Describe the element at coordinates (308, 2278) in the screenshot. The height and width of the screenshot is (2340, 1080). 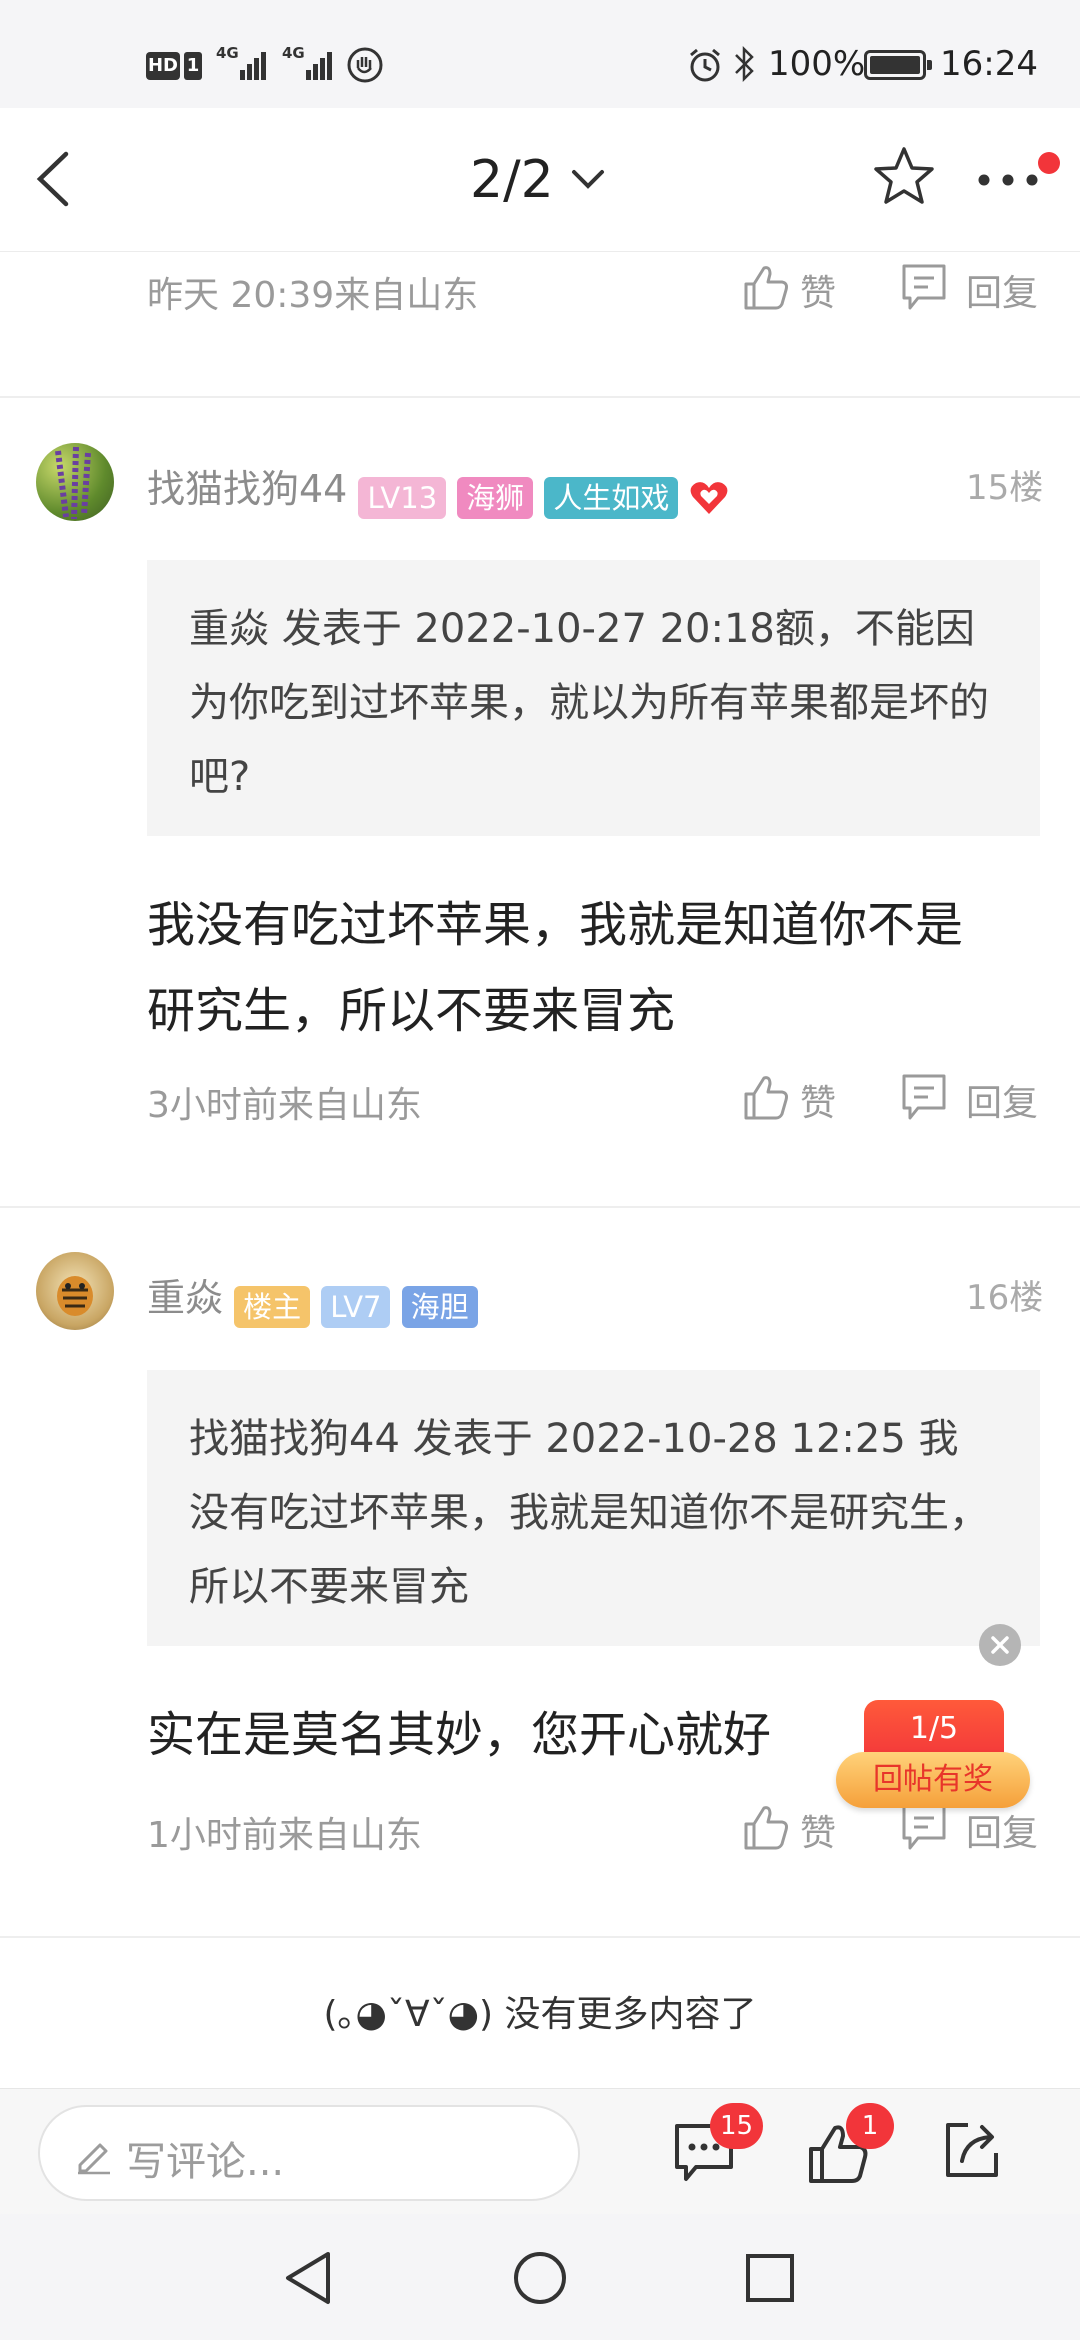
I see `nav-back-icon` at that location.